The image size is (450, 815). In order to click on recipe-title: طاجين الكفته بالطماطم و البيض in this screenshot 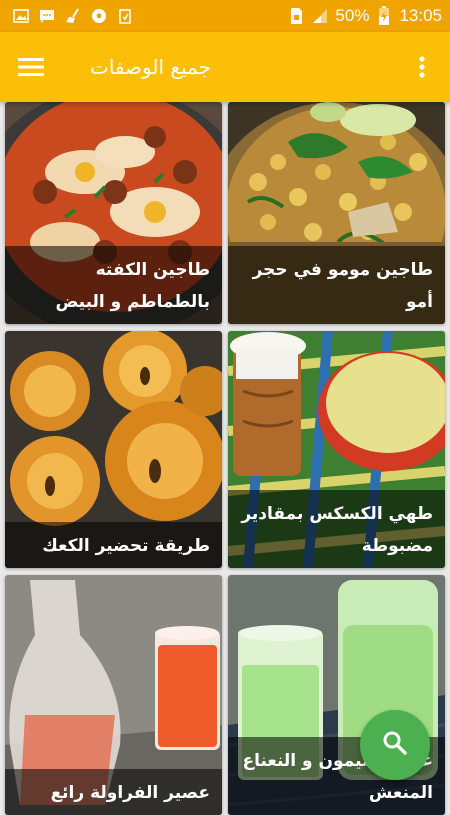, I will do `click(113, 285)`.